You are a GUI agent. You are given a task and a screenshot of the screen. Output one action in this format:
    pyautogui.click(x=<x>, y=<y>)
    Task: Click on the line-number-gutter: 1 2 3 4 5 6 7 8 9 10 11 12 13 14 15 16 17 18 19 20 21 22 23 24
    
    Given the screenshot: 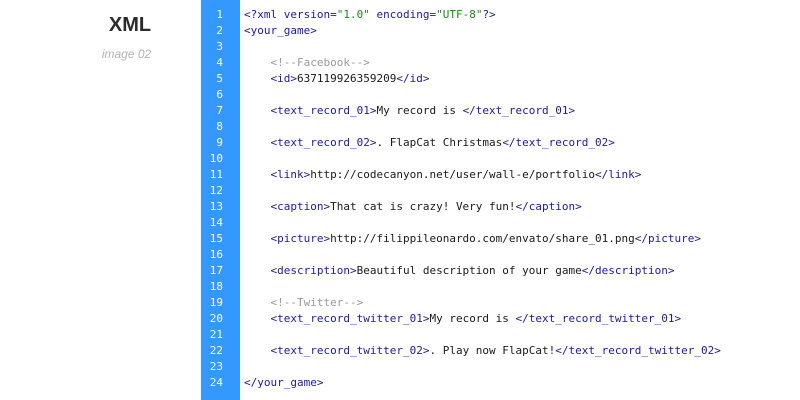 What is the action you would take?
    pyautogui.click(x=220, y=200)
    